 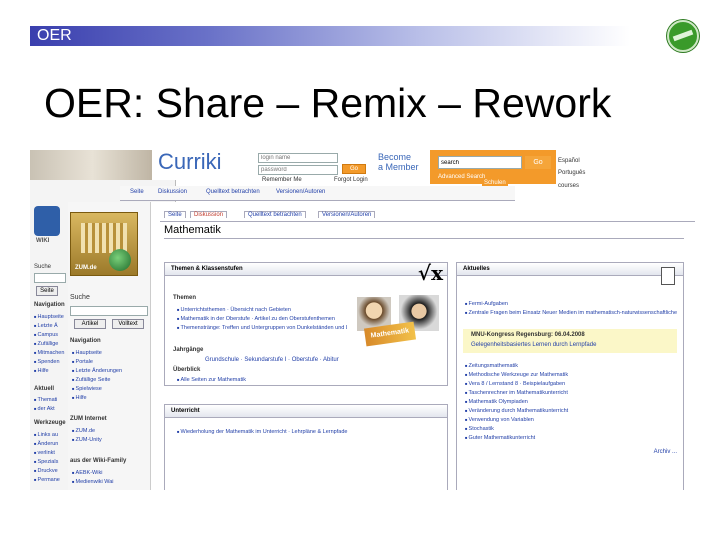 I want to click on list-item: der Akt, so click(x=51, y=408).